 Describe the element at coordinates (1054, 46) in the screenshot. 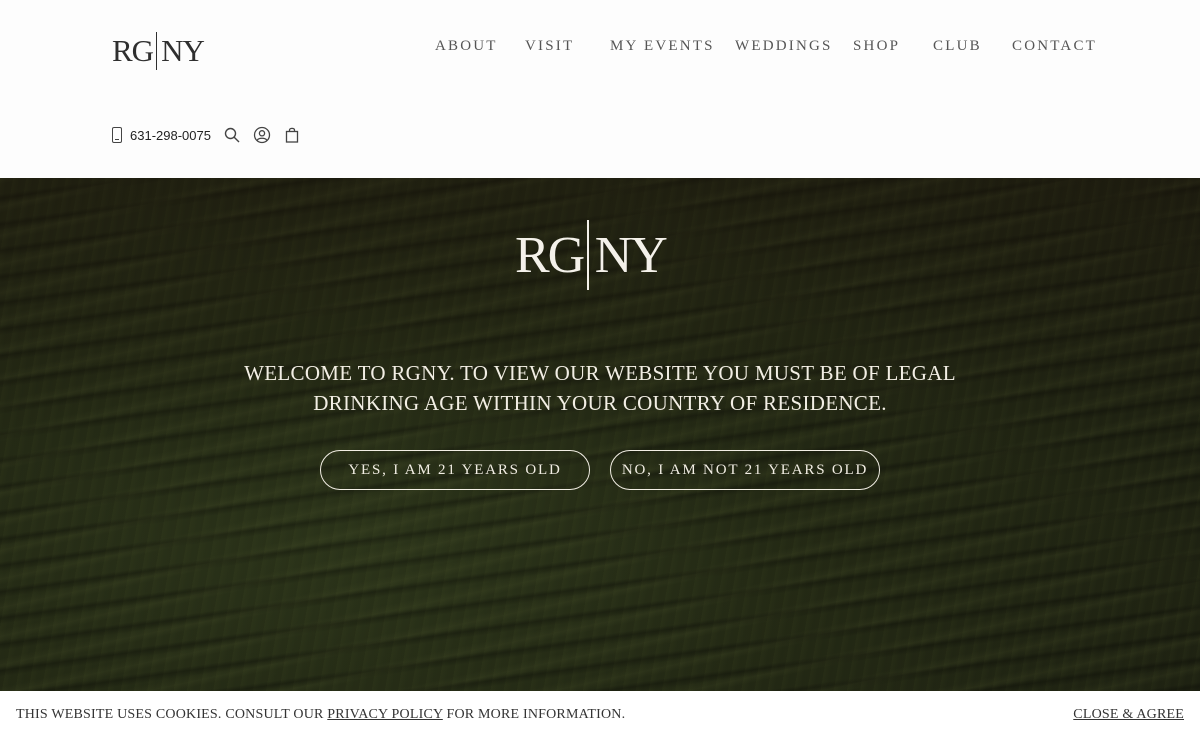

I see `nav-contact: CONTACT` at that location.